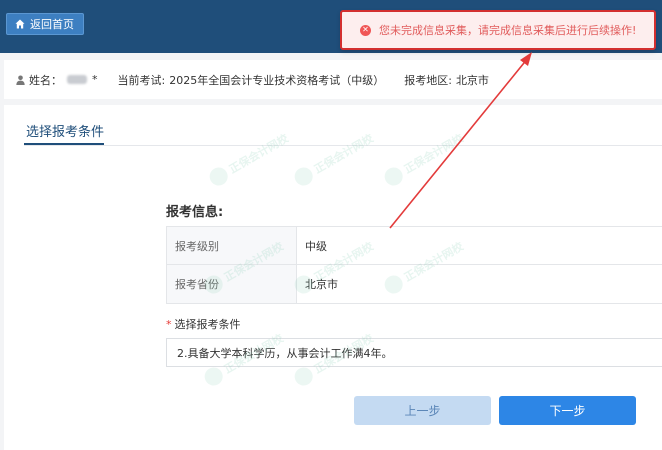 The width and height of the screenshot is (662, 450). Describe the element at coordinates (414, 246) in the screenshot. I see `table-row: 报考级别 中级` at that location.